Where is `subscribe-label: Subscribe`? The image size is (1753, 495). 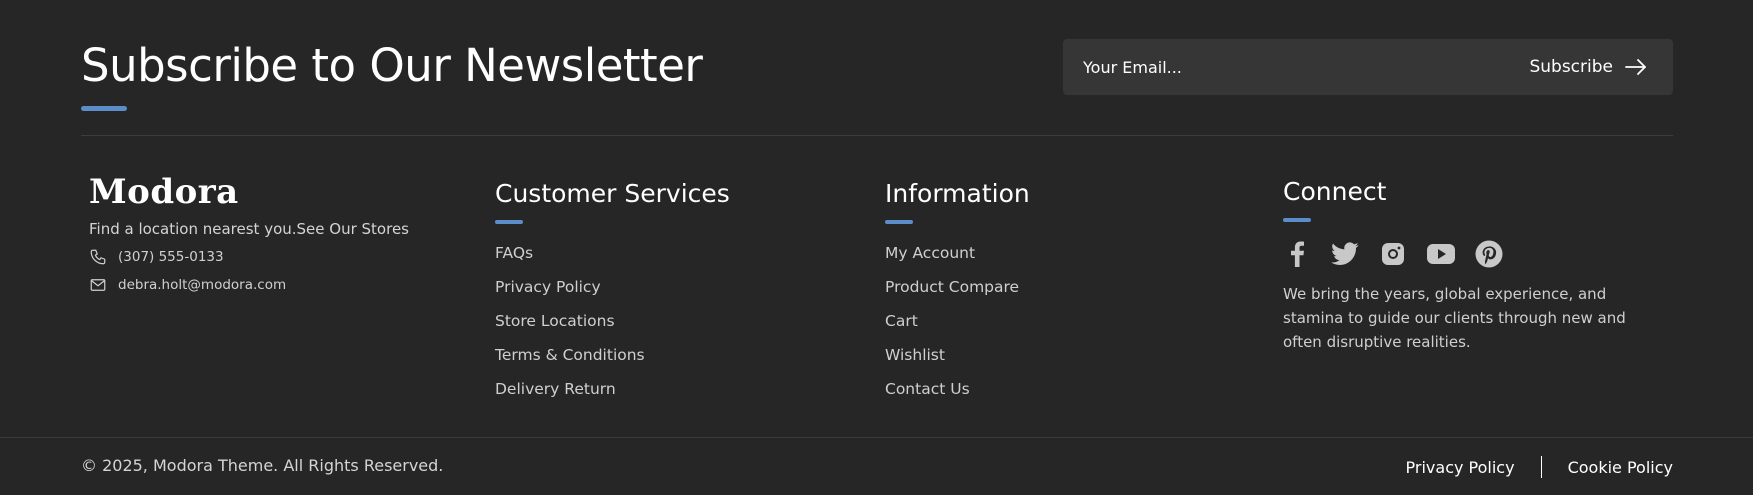 subscribe-label: Subscribe is located at coordinates (1571, 67).